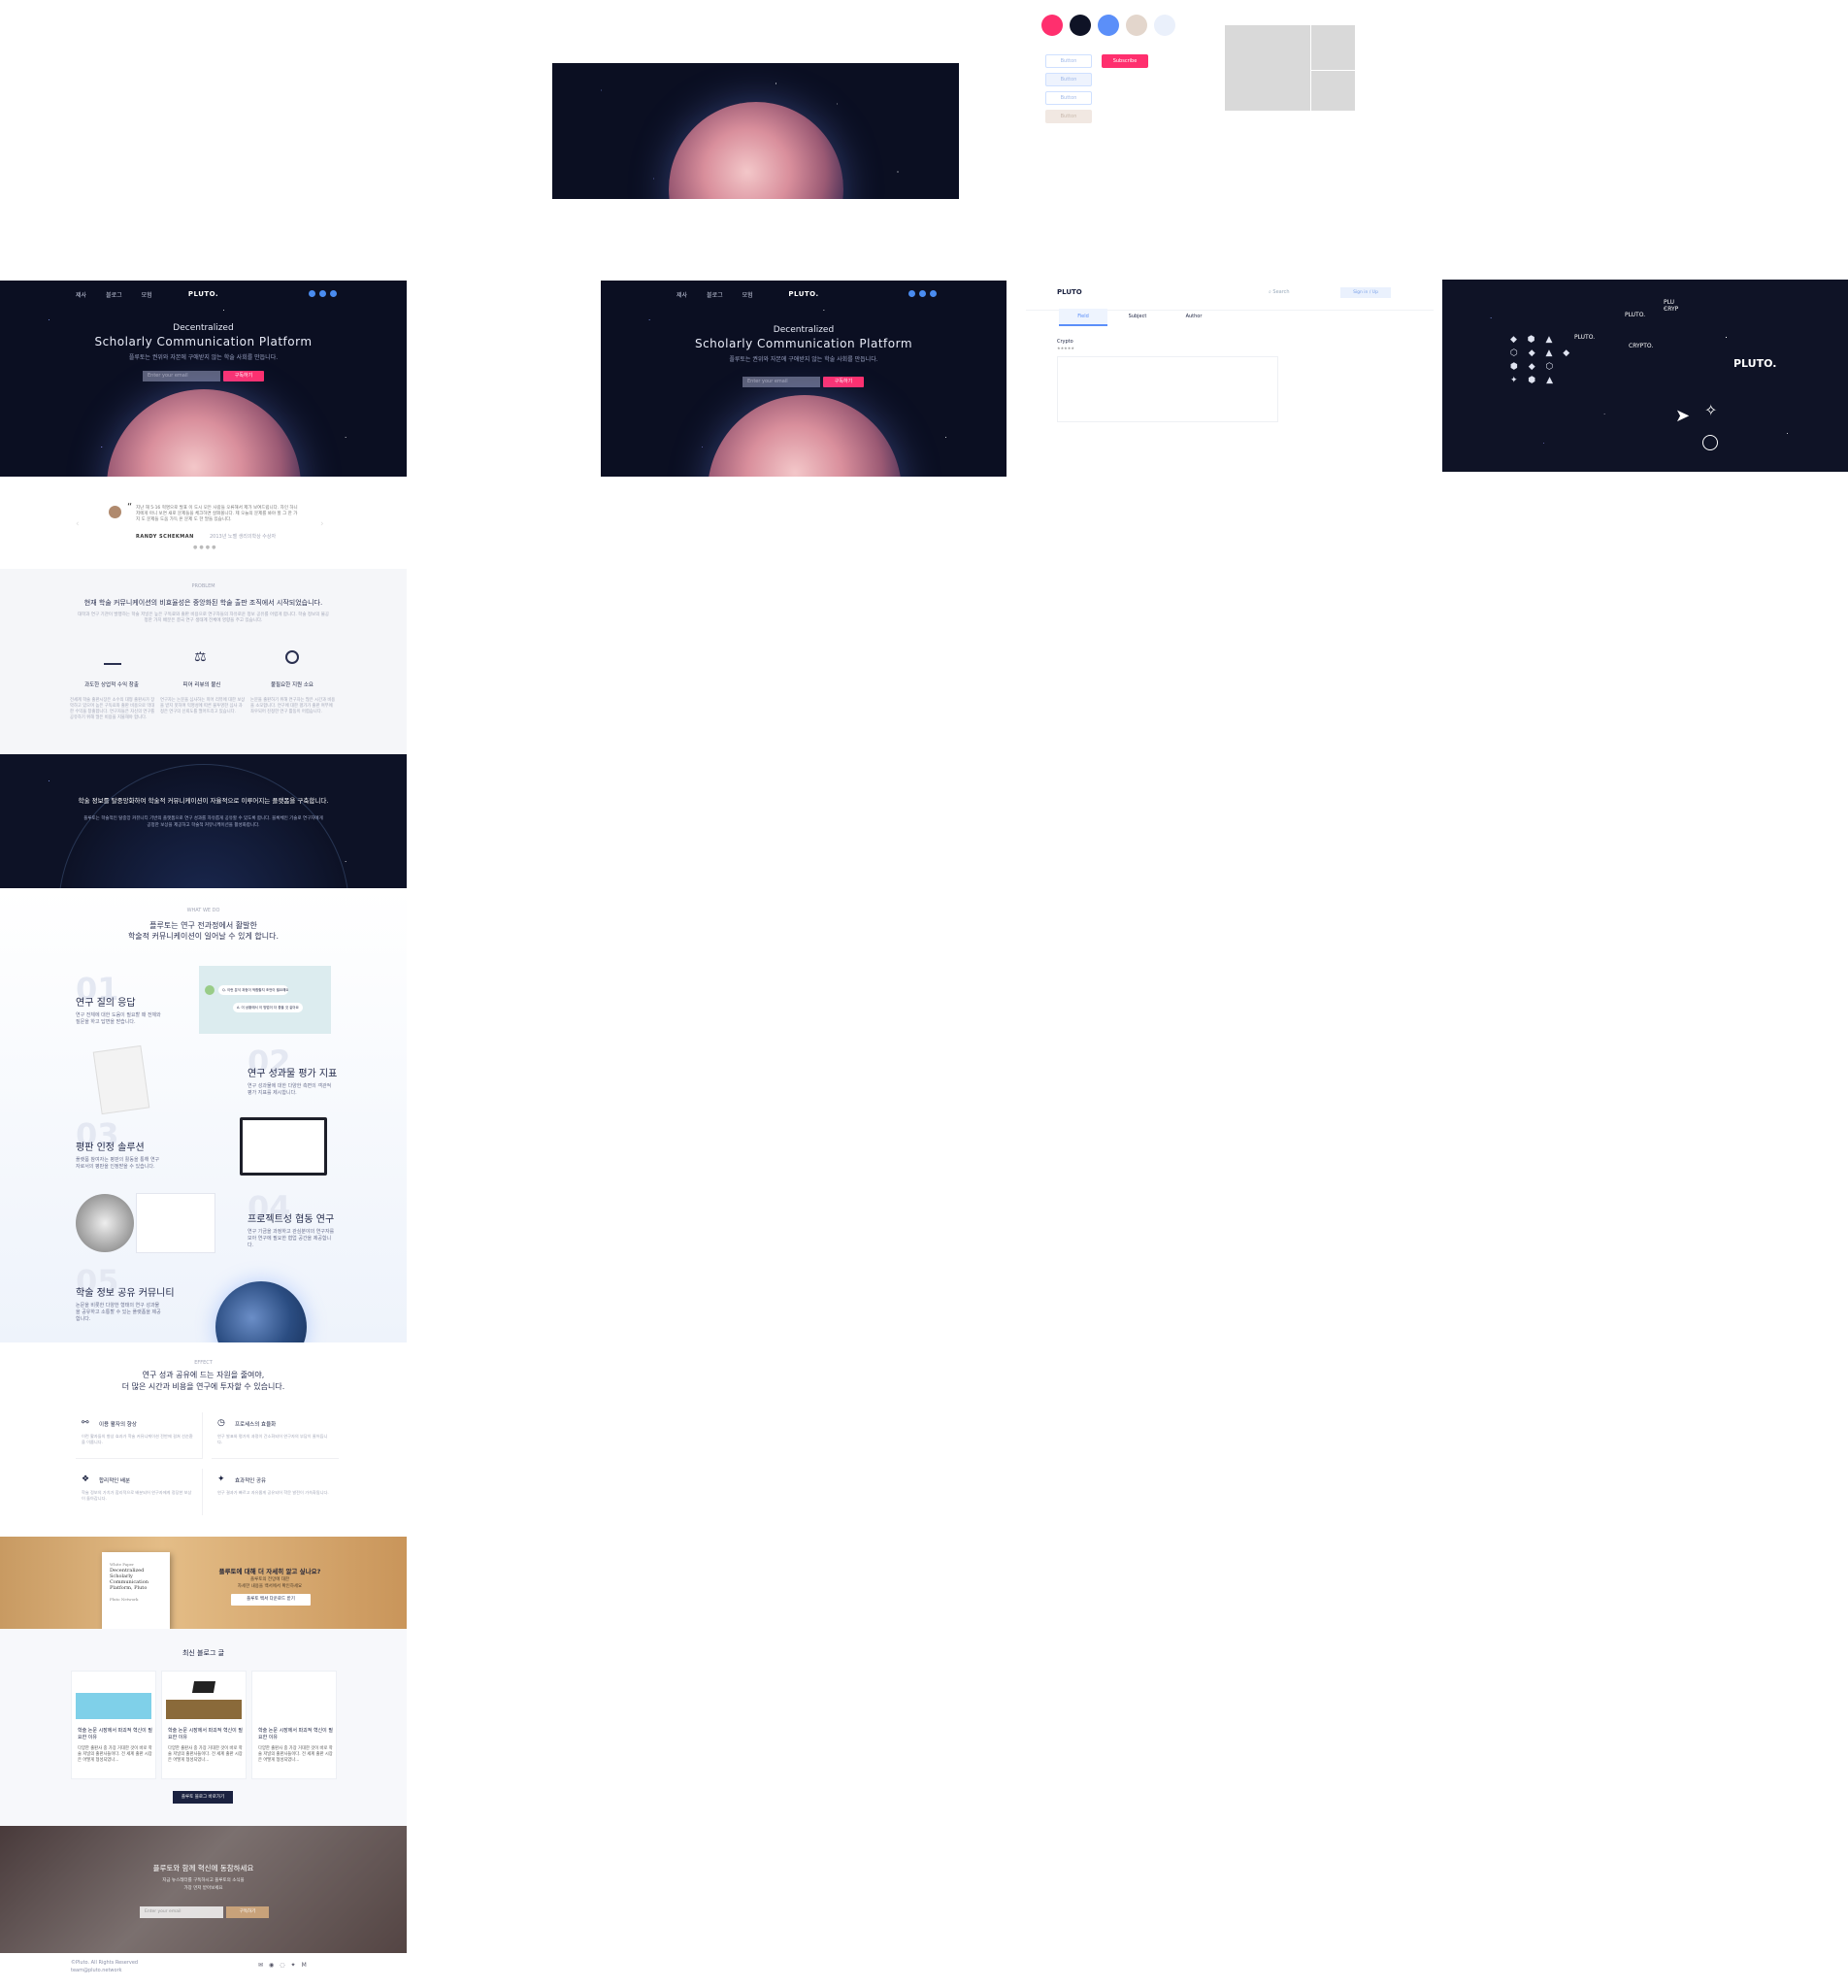 The image size is (1848, 1988). I want to click on share-icon: ⚯, so click(85, 1423).